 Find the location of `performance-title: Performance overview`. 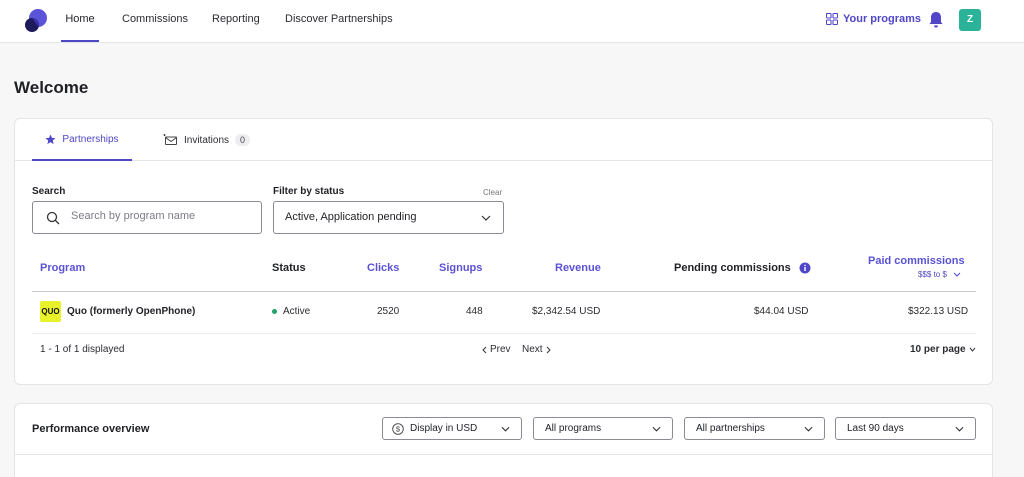

performance-title: Performance overview is located at coordinates (91, 429).